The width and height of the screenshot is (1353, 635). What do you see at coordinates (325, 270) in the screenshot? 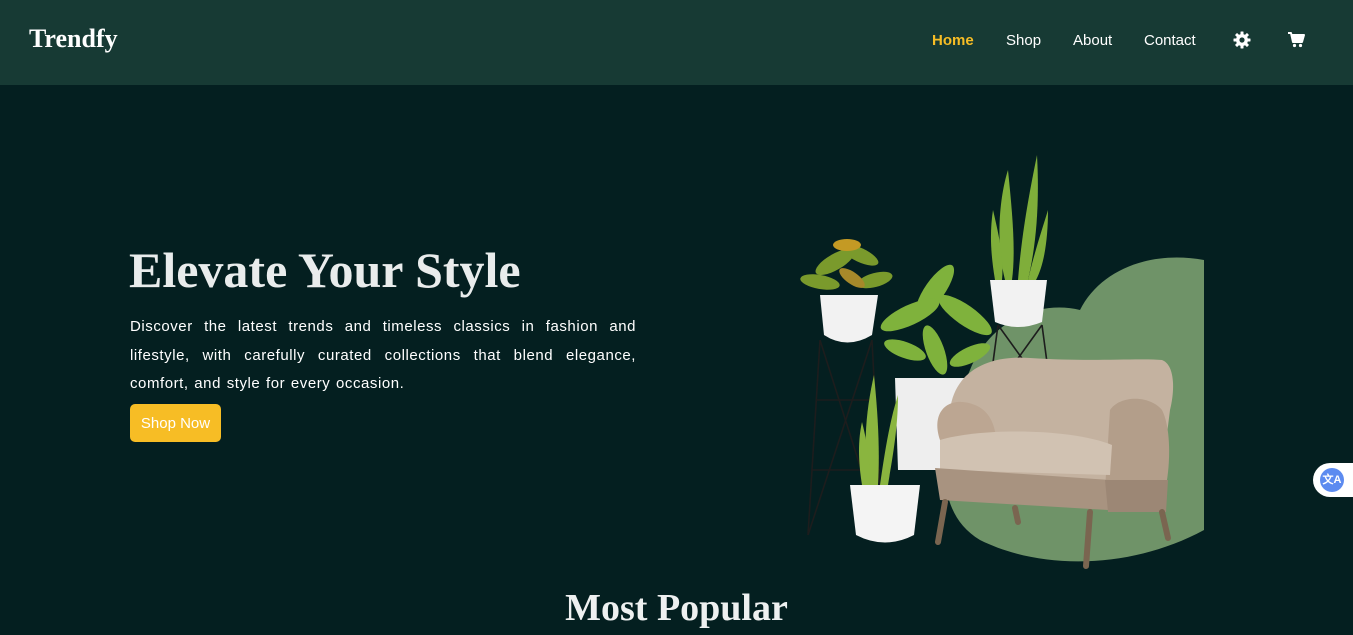
I see `hero-title: Elevate Your Style` at bounding box center [325, 270].